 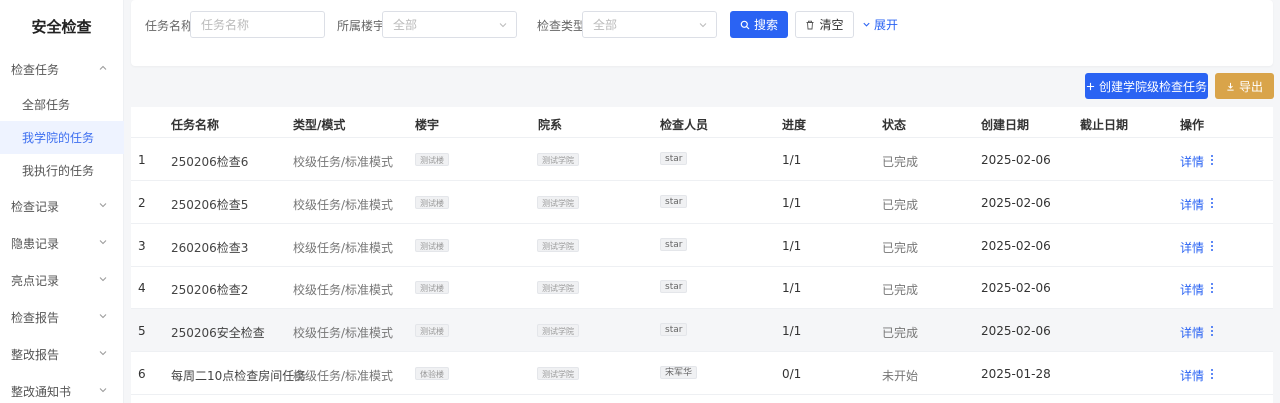 What do you see at coordinates (35, 355) in the screenshot?
I see `menu-group-label: 整改报告` at bounding box center [35, 355].